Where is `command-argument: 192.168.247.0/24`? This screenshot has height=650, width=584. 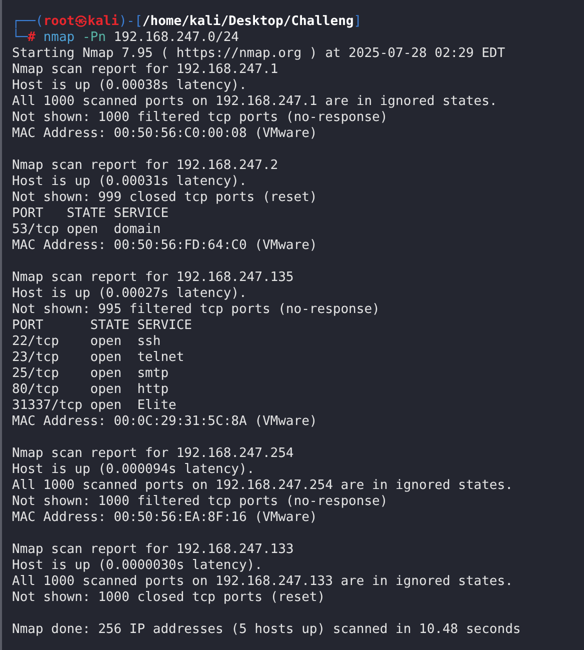 command-argument: 192.168.247.0/24 is located at coordinates (176, 37).